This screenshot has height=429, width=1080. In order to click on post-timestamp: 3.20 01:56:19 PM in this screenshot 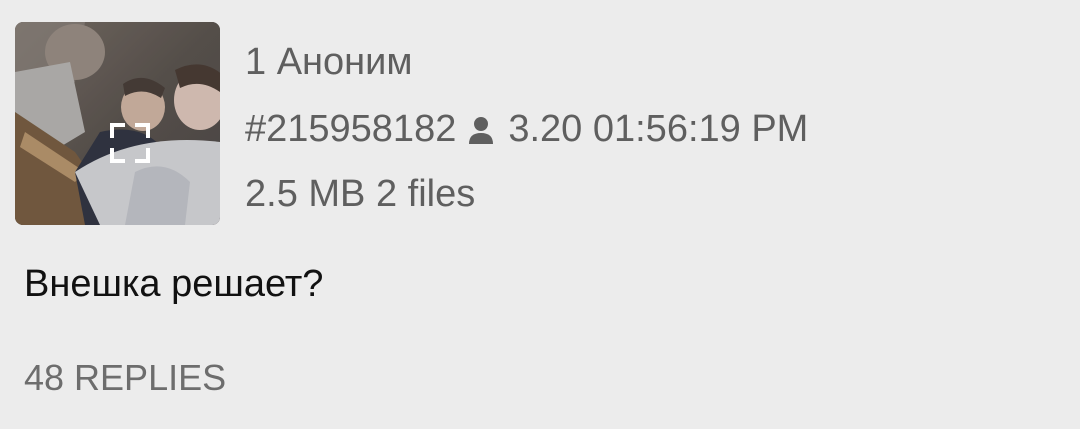, I will do `click(658, 129)`.